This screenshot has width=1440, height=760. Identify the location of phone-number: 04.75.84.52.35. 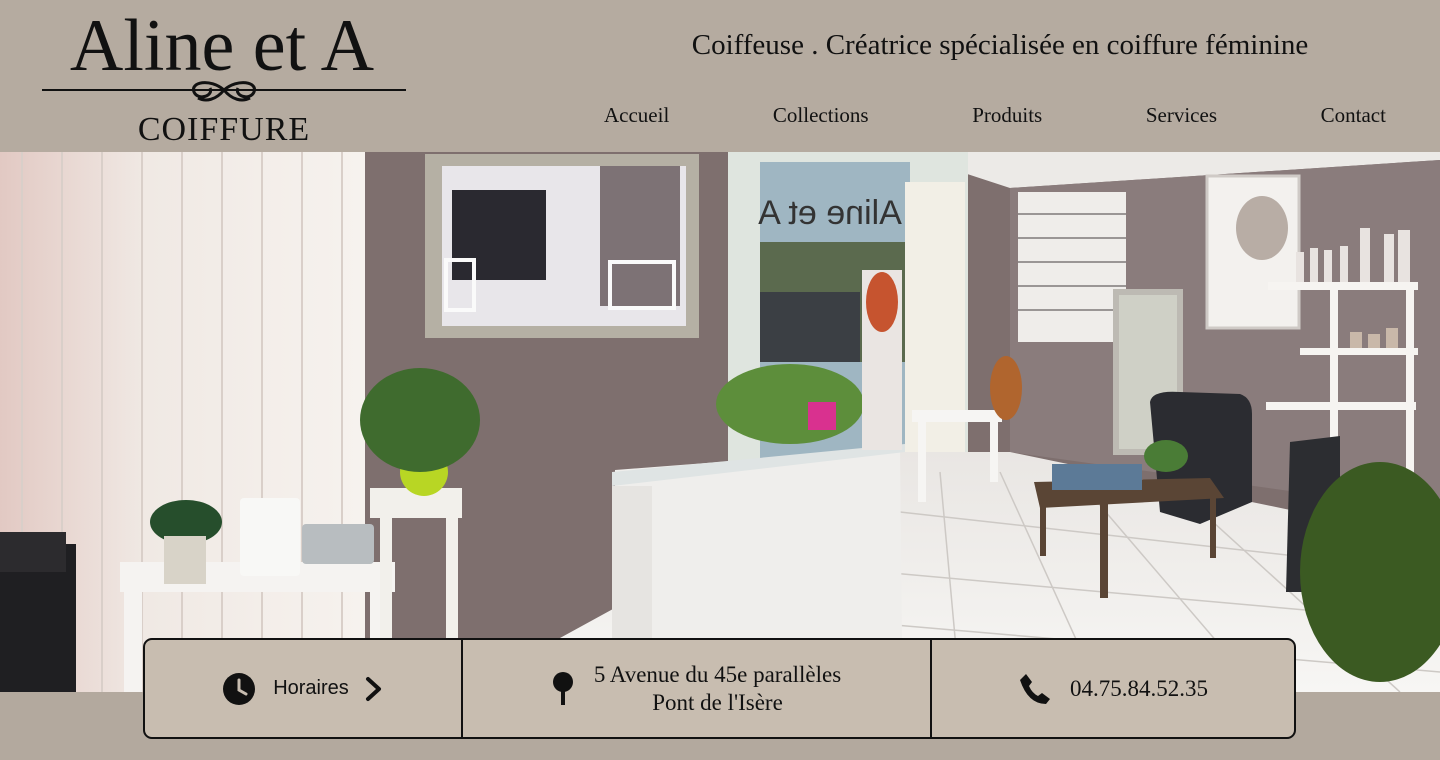
(1139, 688).